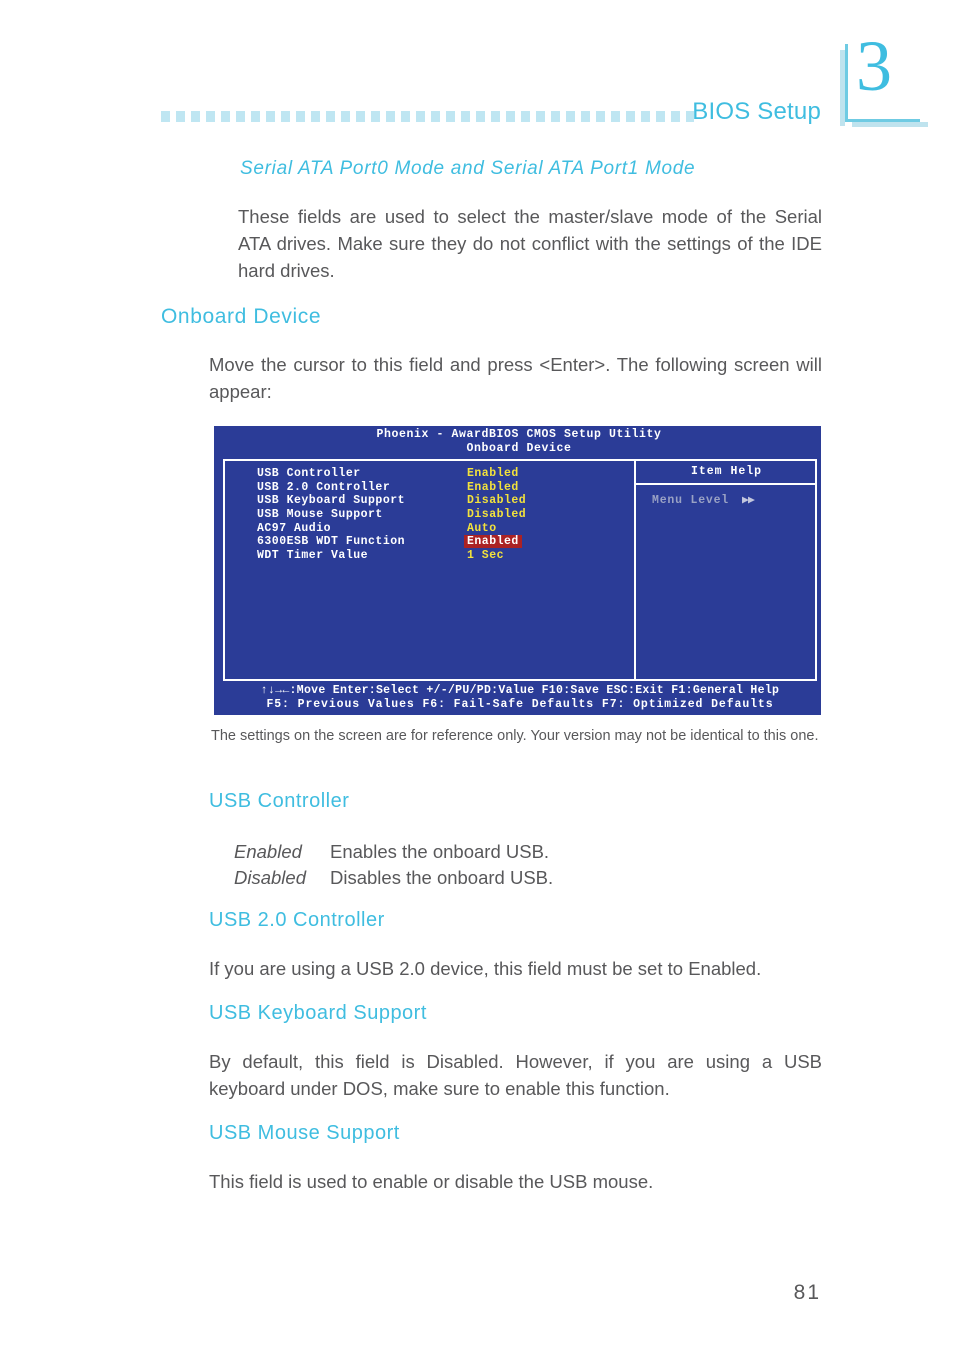 This screenshot has height=1351, width=954. What do you see at coordinates (427, 116) in the screenshot?
I see `header-dotted-rule` at bounding box center [427, 116].